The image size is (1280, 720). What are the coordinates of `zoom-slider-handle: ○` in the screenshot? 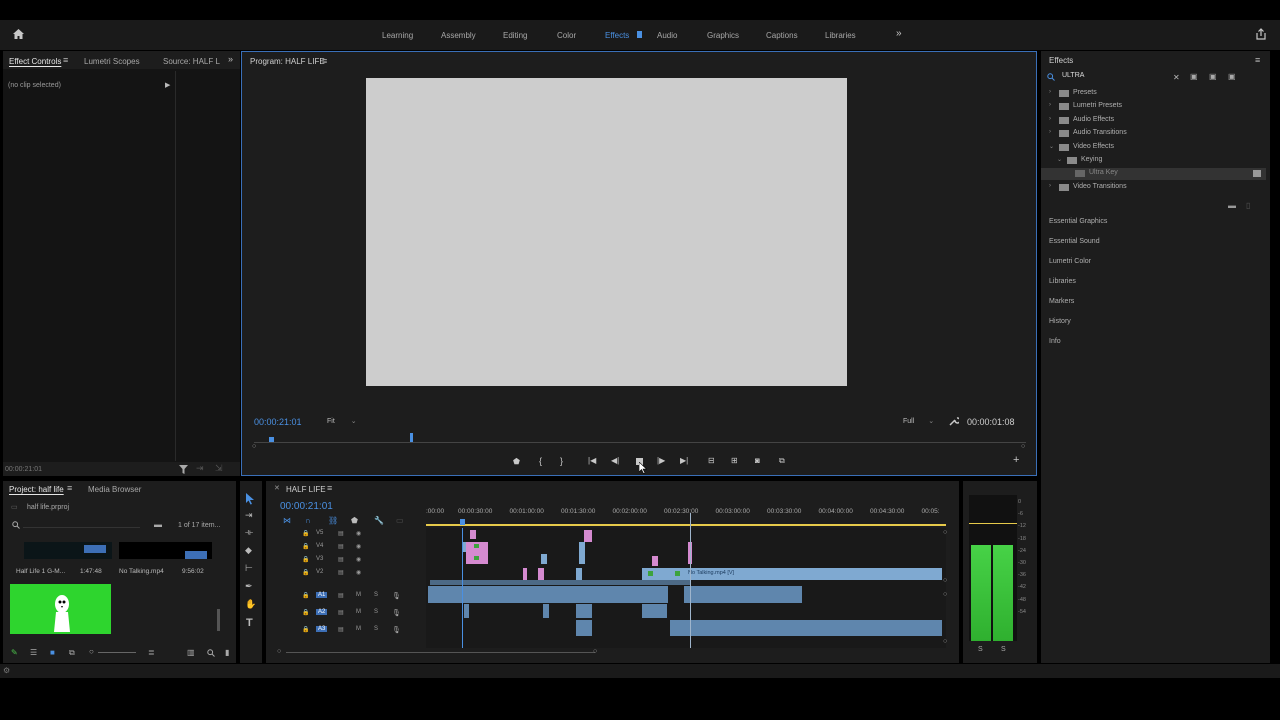 It's located at (91, 651).